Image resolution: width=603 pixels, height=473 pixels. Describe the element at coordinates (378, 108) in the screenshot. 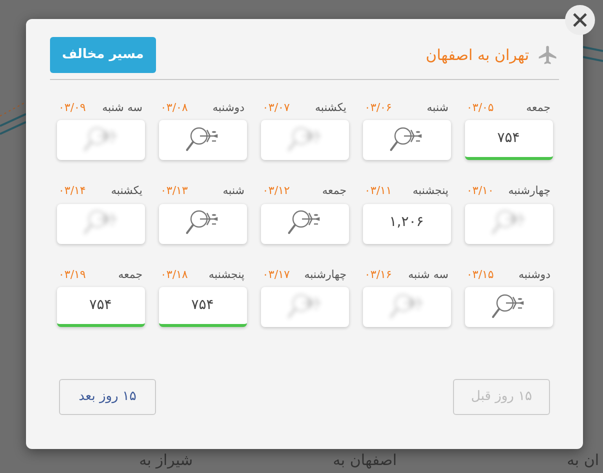

I see `day-date: ۰۳/۰۶` at that location.